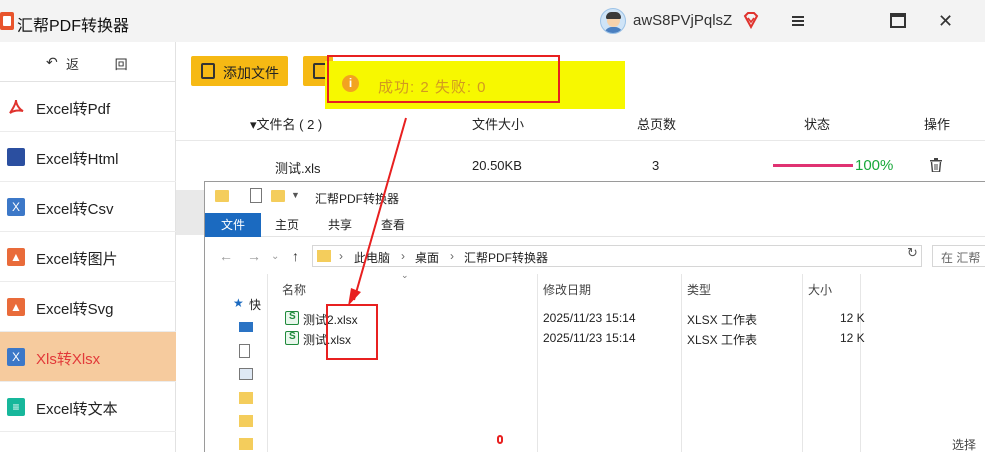 This screenshot has width=985, height=452. Describe the element at coordinates (77, 159) in the screenshot. I see `sidebar-item-label: Excel转Html` at that location.